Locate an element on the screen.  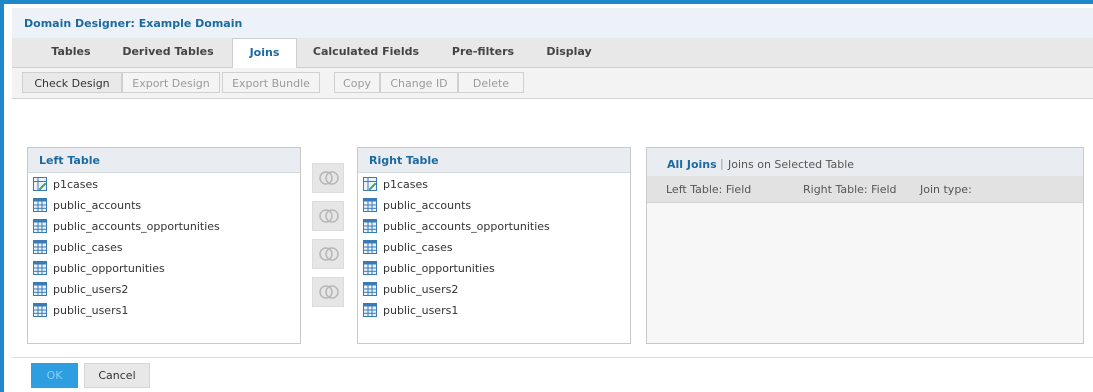
left-table-item: public_users2 is located at coordinates (80, 290).